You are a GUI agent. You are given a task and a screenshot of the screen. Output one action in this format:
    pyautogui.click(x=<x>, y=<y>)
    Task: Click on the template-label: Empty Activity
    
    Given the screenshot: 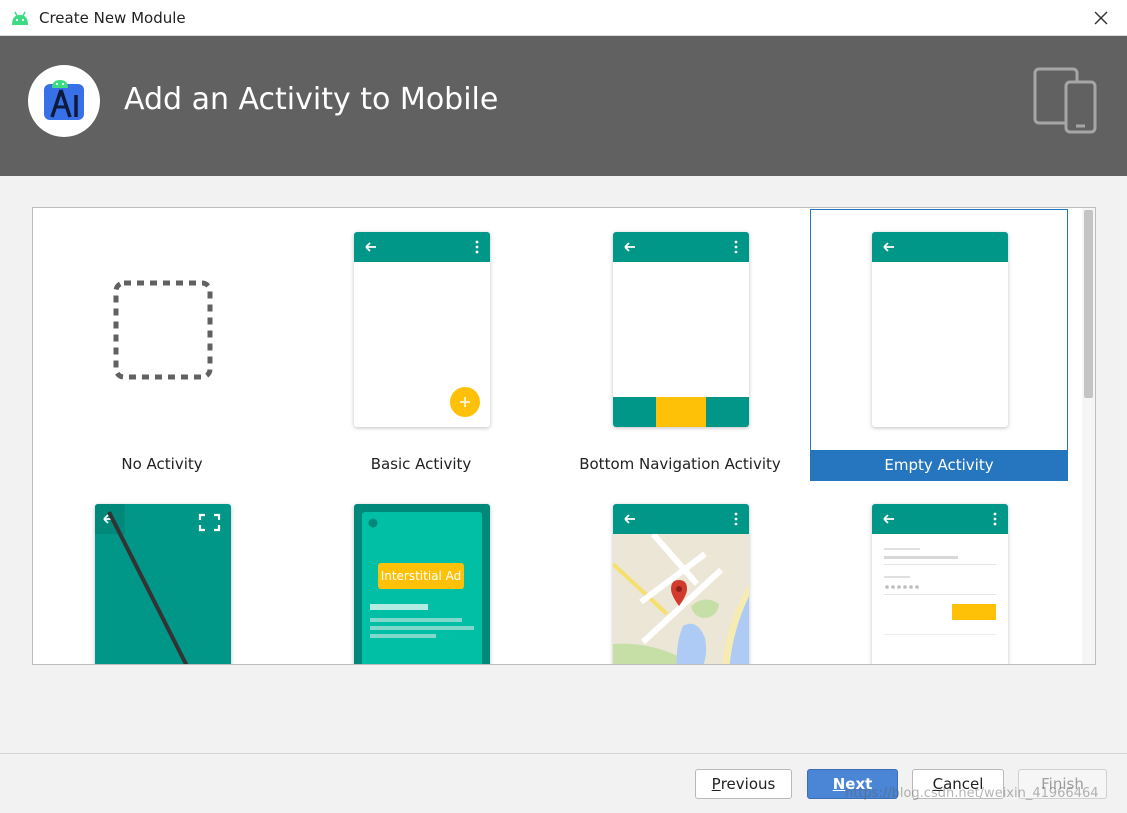 What is the action you would take?
    pyautogui.click(x=939, y=465)
    